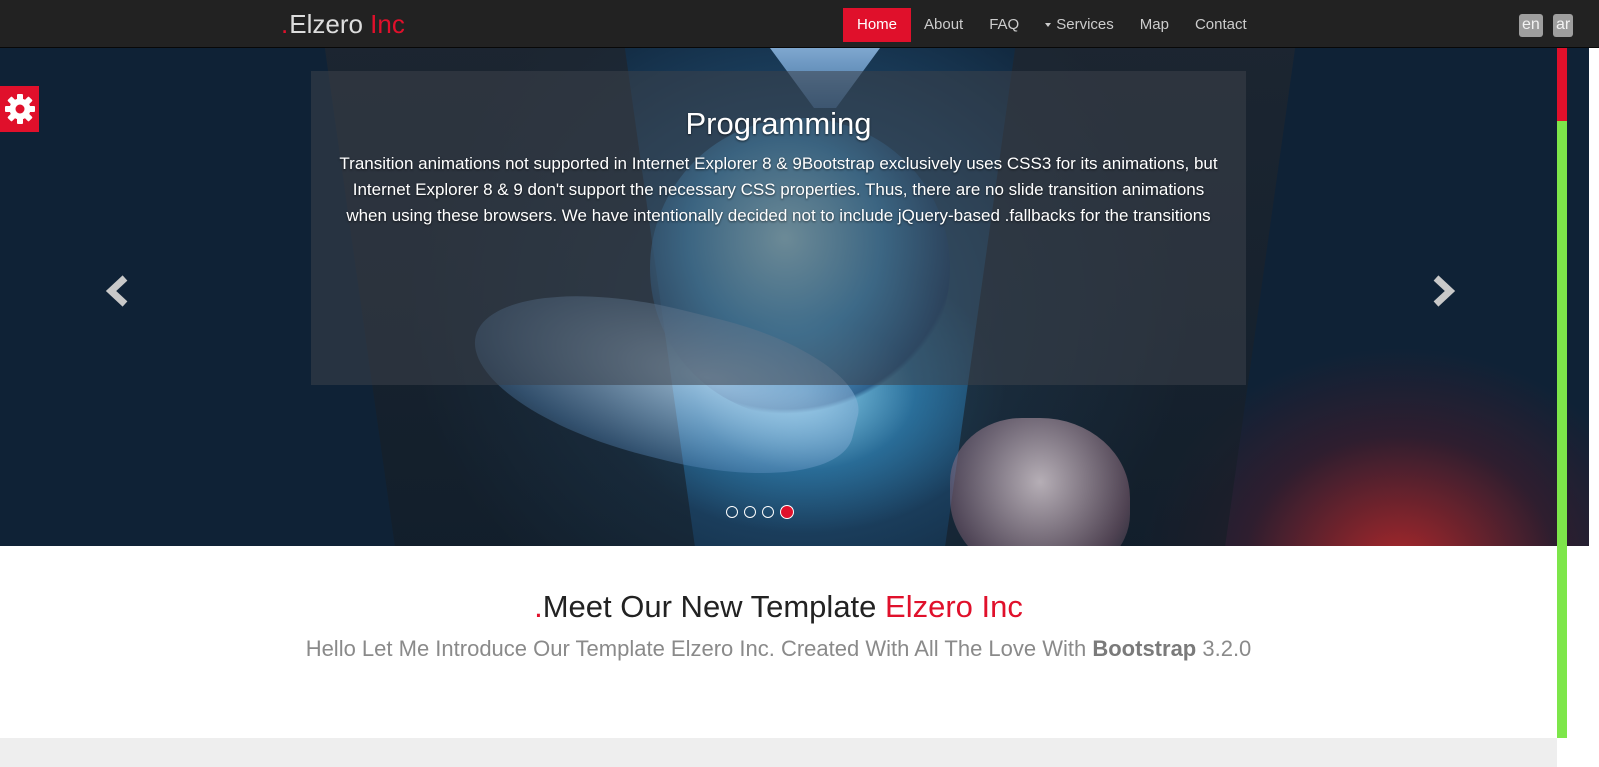  Describe the element at coordinates (1562, 393) in the screenshot. I see `page-scrollbar-track` at that location.